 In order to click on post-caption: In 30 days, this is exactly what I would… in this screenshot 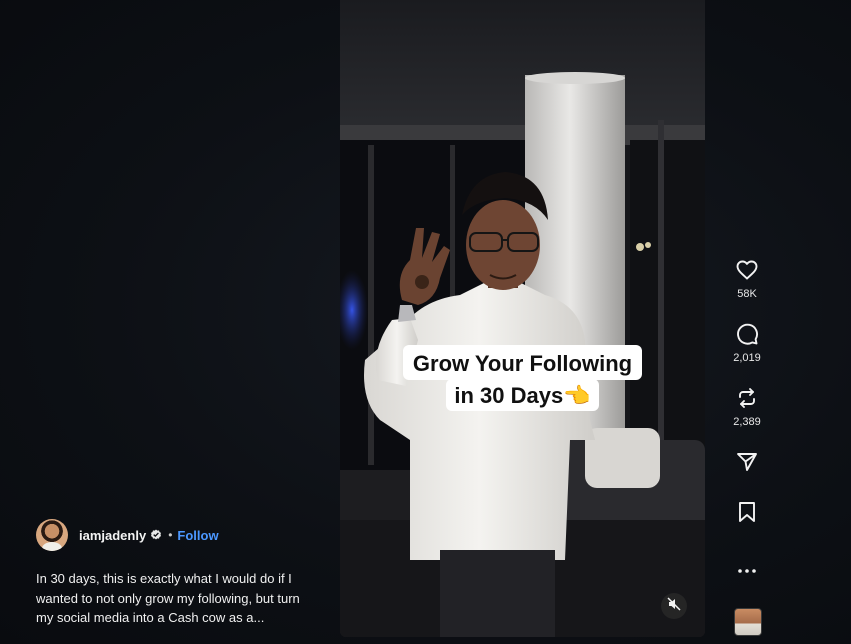, I will do `click(175, 598)`.